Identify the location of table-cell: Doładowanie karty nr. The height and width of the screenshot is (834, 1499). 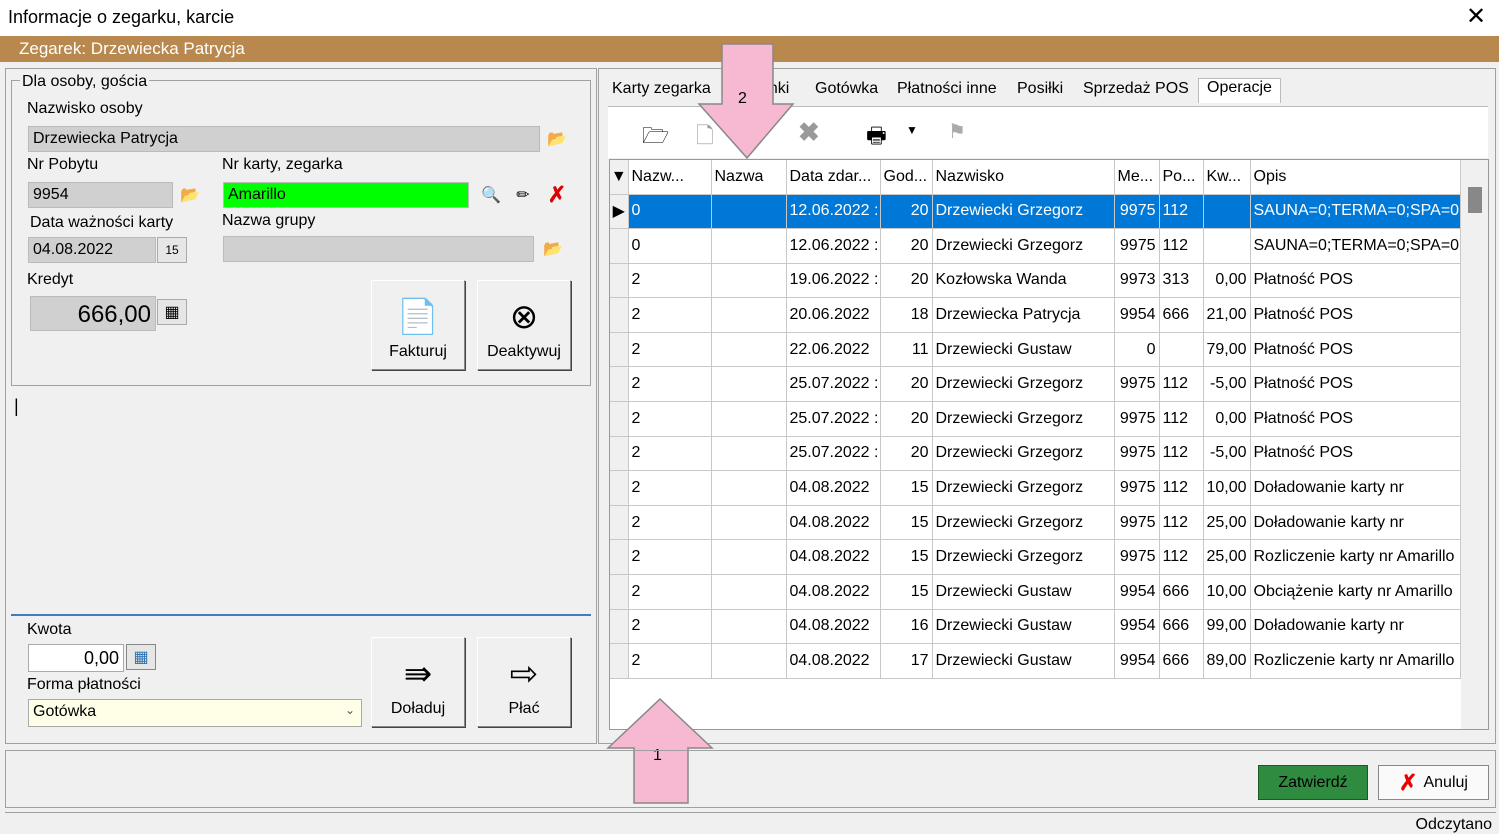
(1355, 523).